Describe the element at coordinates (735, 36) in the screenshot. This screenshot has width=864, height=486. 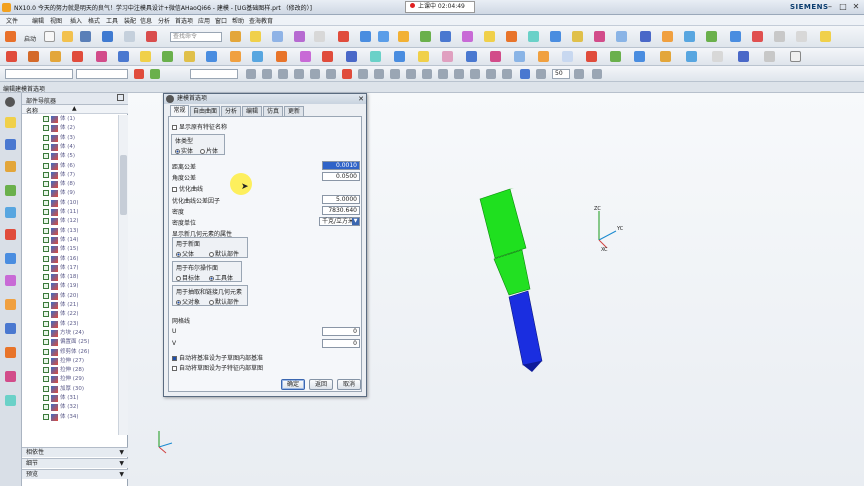
I see `drafting-icon` at that location.